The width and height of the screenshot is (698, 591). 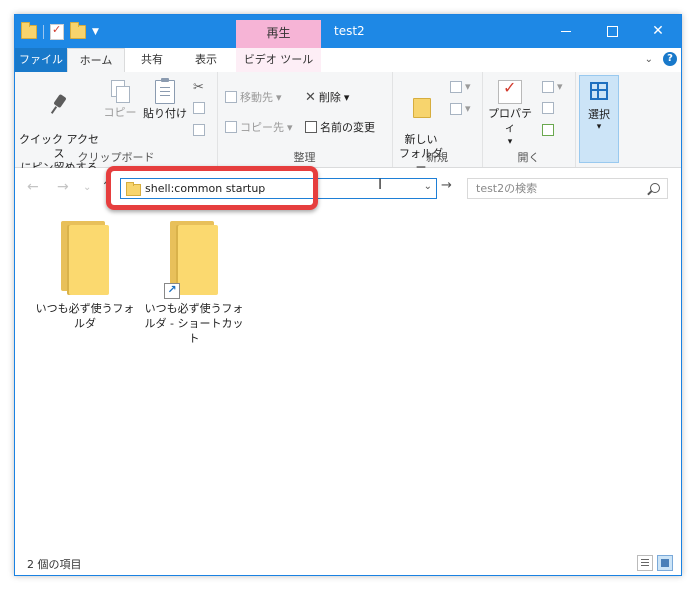 What do you see at coordinates (661, 59) in the screenshot?
I see `ribbon-controls: ⌄ ?` at bounding box center [661, 59].